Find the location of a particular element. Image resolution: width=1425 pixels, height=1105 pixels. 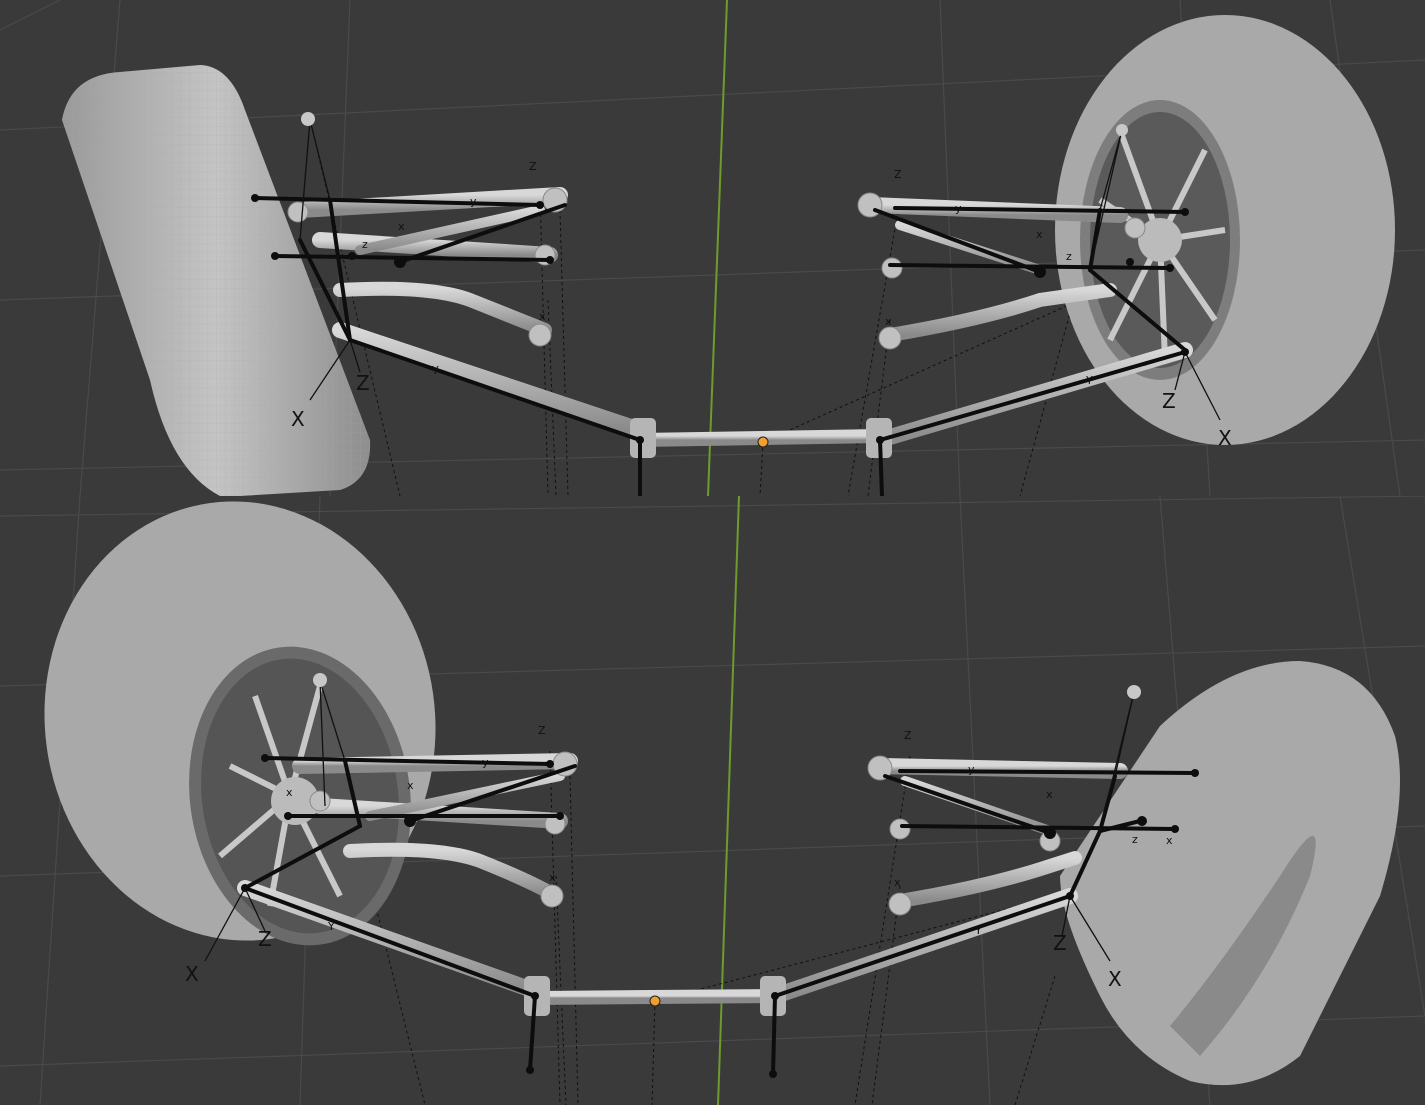

axis-label-x-right-bottom: X is located at coordinates (1115, 979).